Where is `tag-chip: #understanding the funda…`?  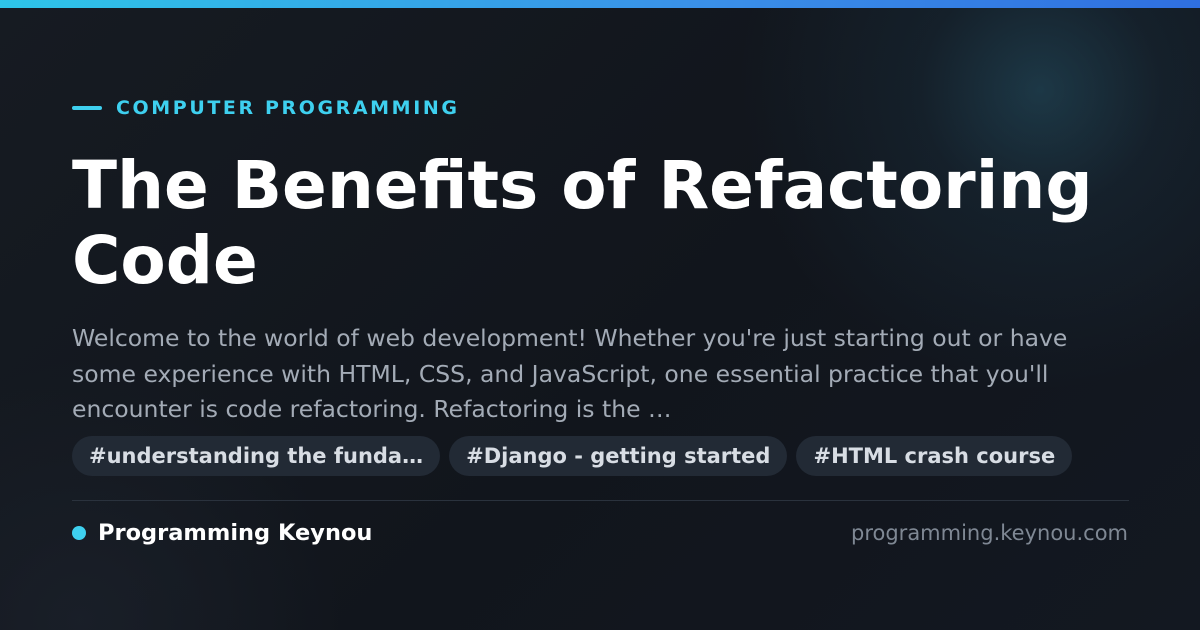
tag-chip: #understanding the funda… is located at coordinates (256, 456).